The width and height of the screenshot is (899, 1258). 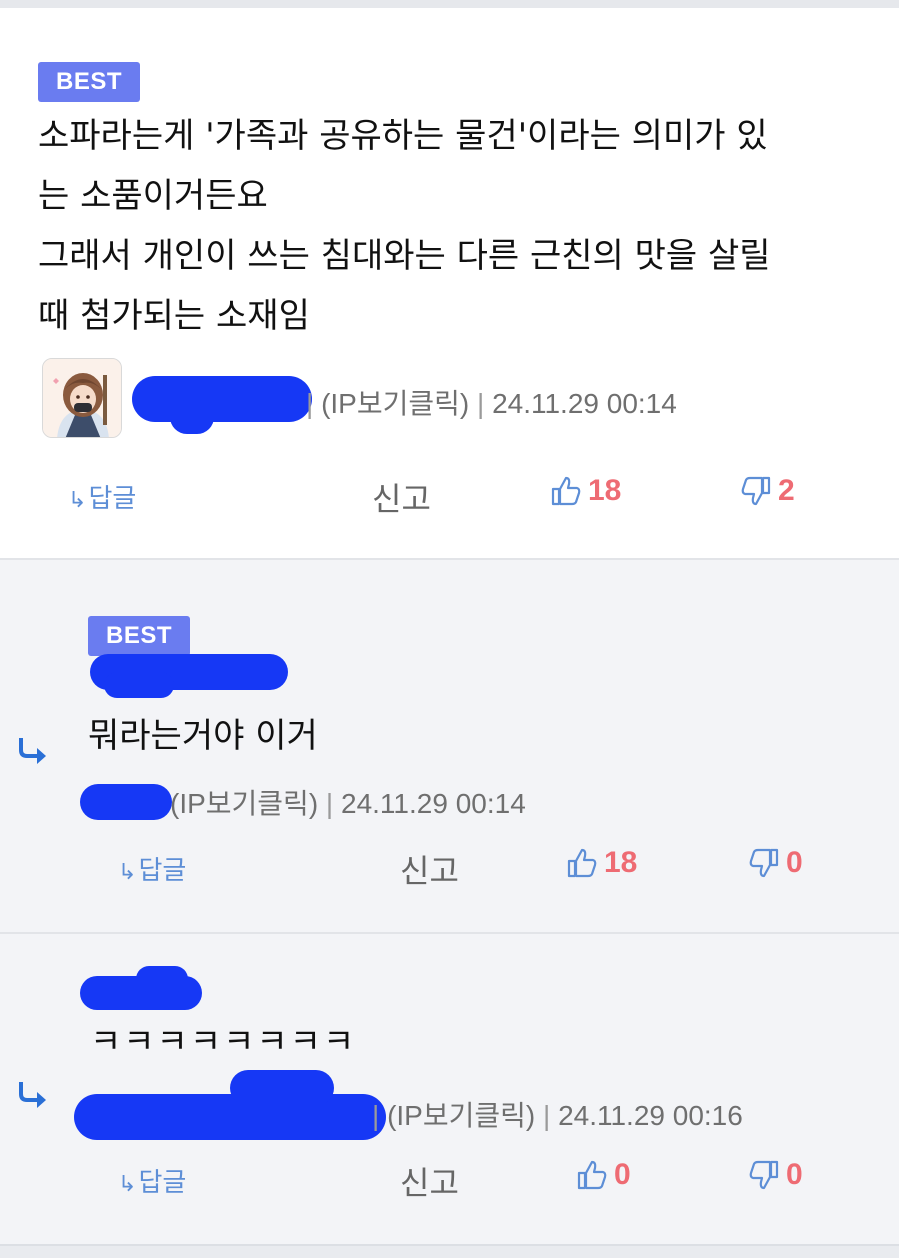 I want to click on reply-arrow-icon: ↳, so click(x=77, y=500).